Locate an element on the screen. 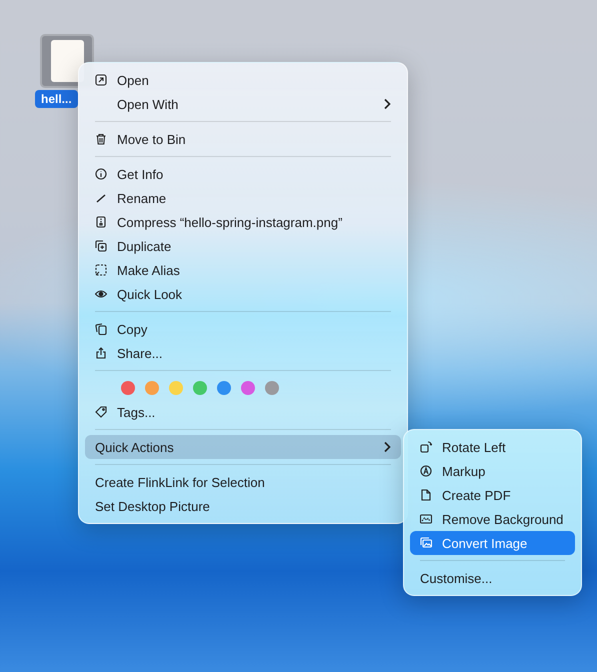 This screenshot has width=597, height=672. open-icon is located at coordinates (101, 80).